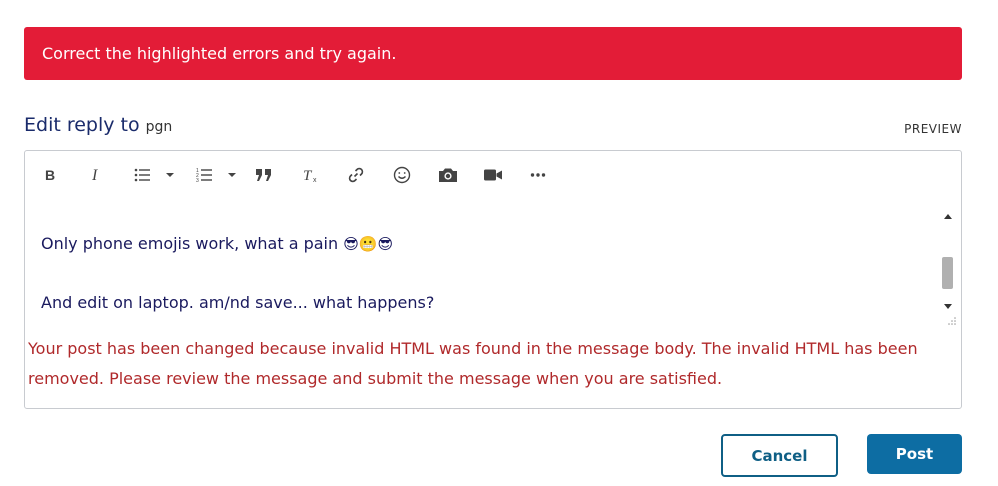 The width and height of the screenshot is (998, 486). What do you see at coordinates (82, 125) in the screenshot?
I see `title-text: Edit reply to` at bounding box center [82, 125].